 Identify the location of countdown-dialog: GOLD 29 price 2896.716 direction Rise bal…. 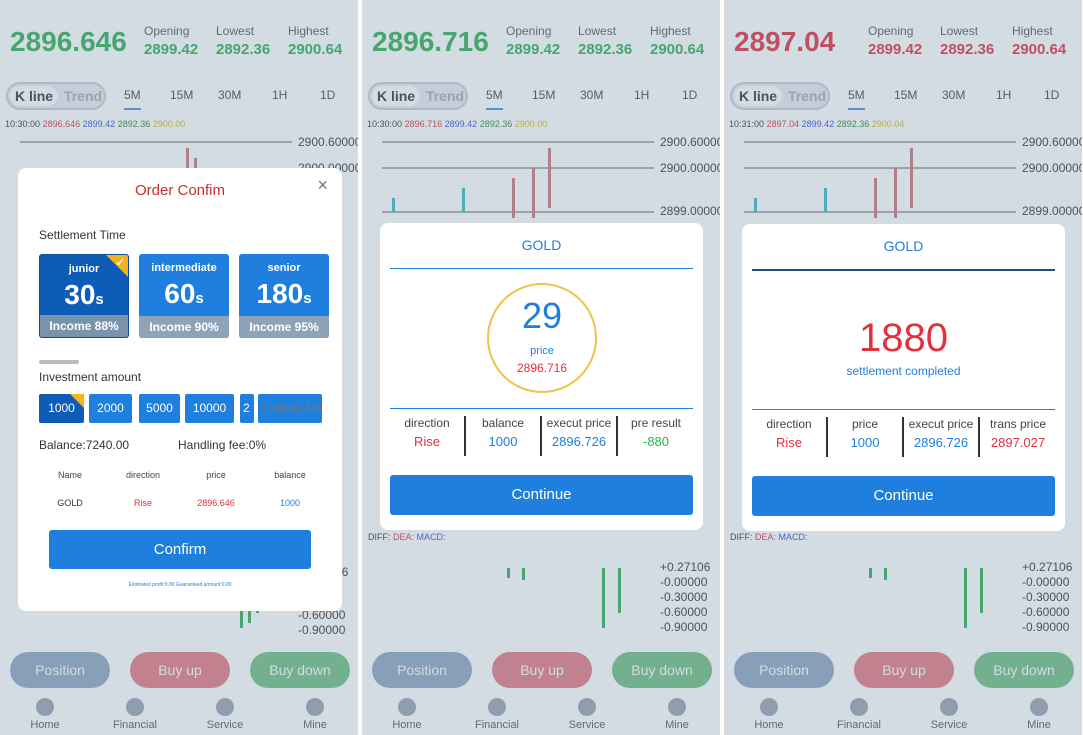
(541, 376).